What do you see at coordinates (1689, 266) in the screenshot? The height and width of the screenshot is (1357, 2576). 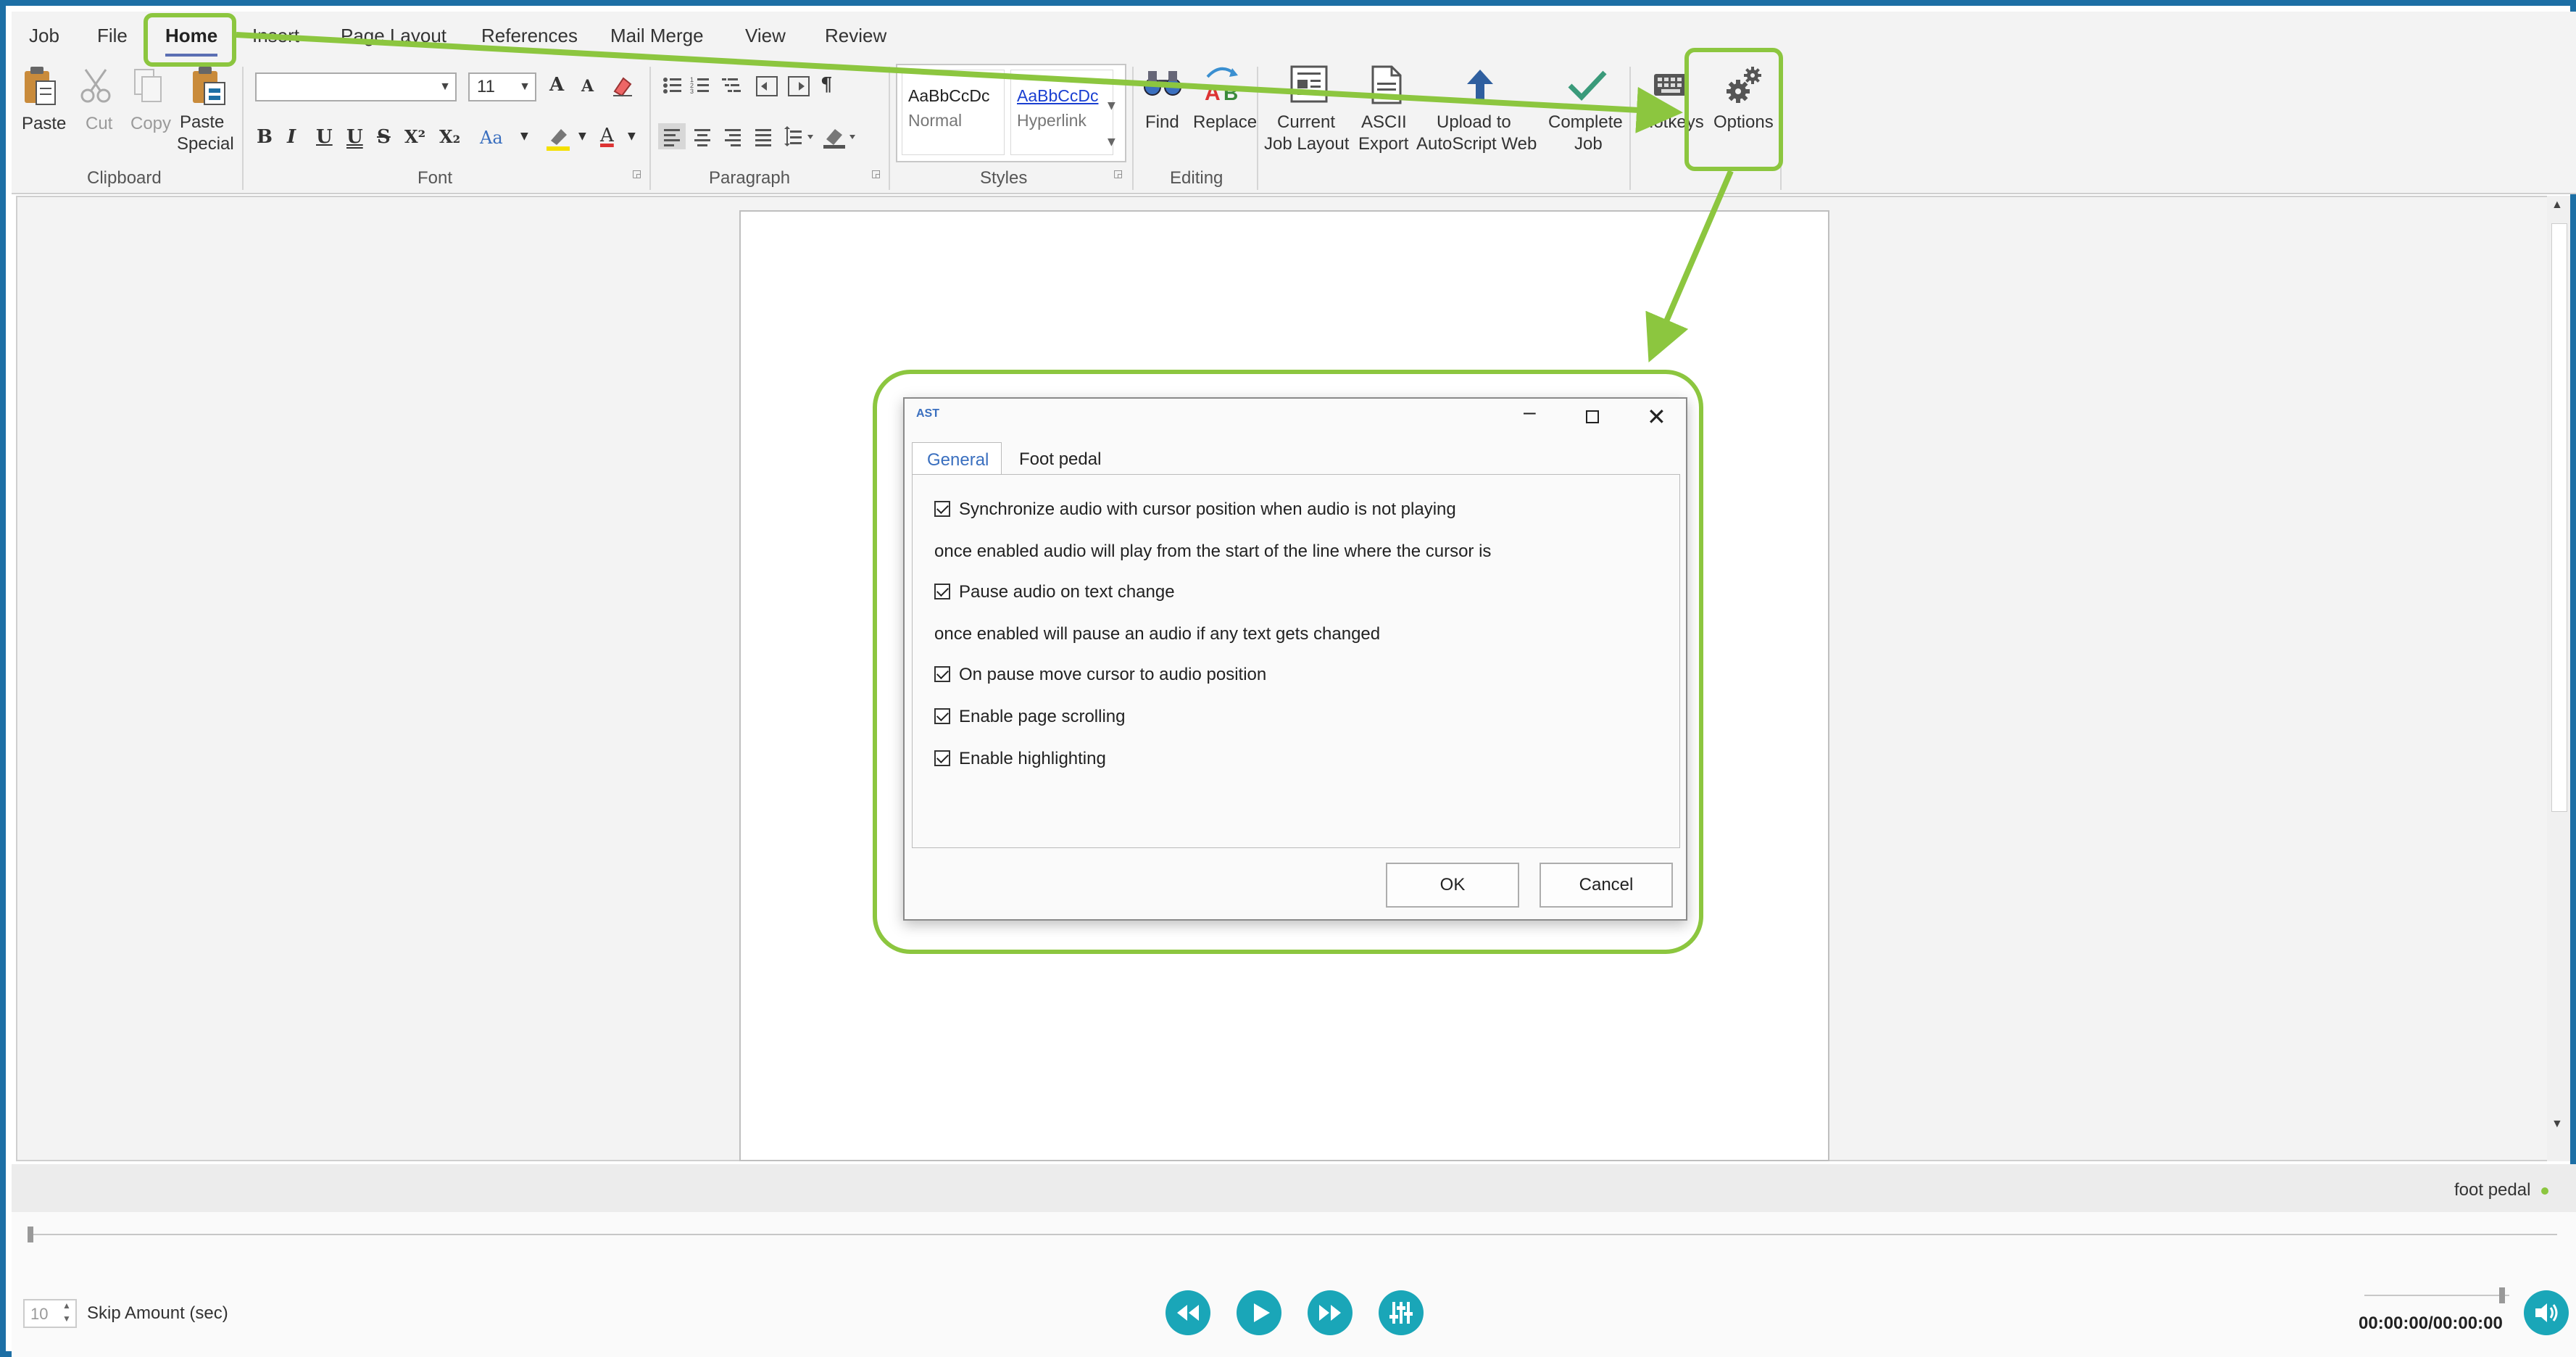 I see `arrow-options-to-dialog` at bounding box center [1689, 266].